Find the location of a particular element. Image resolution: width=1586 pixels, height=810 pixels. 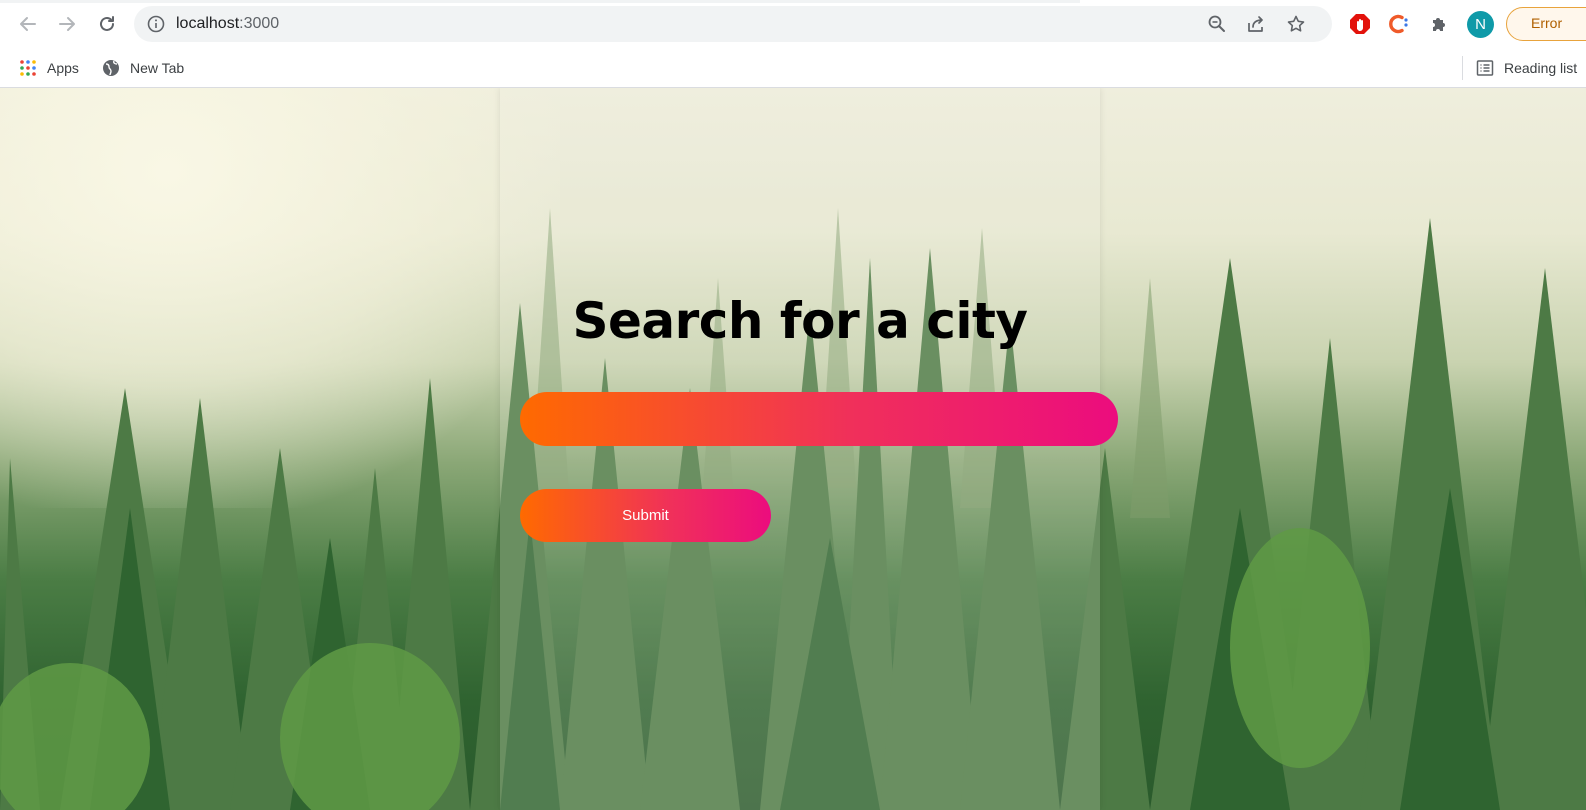

page-title: Search for a city is located at coordinates (800, 321).